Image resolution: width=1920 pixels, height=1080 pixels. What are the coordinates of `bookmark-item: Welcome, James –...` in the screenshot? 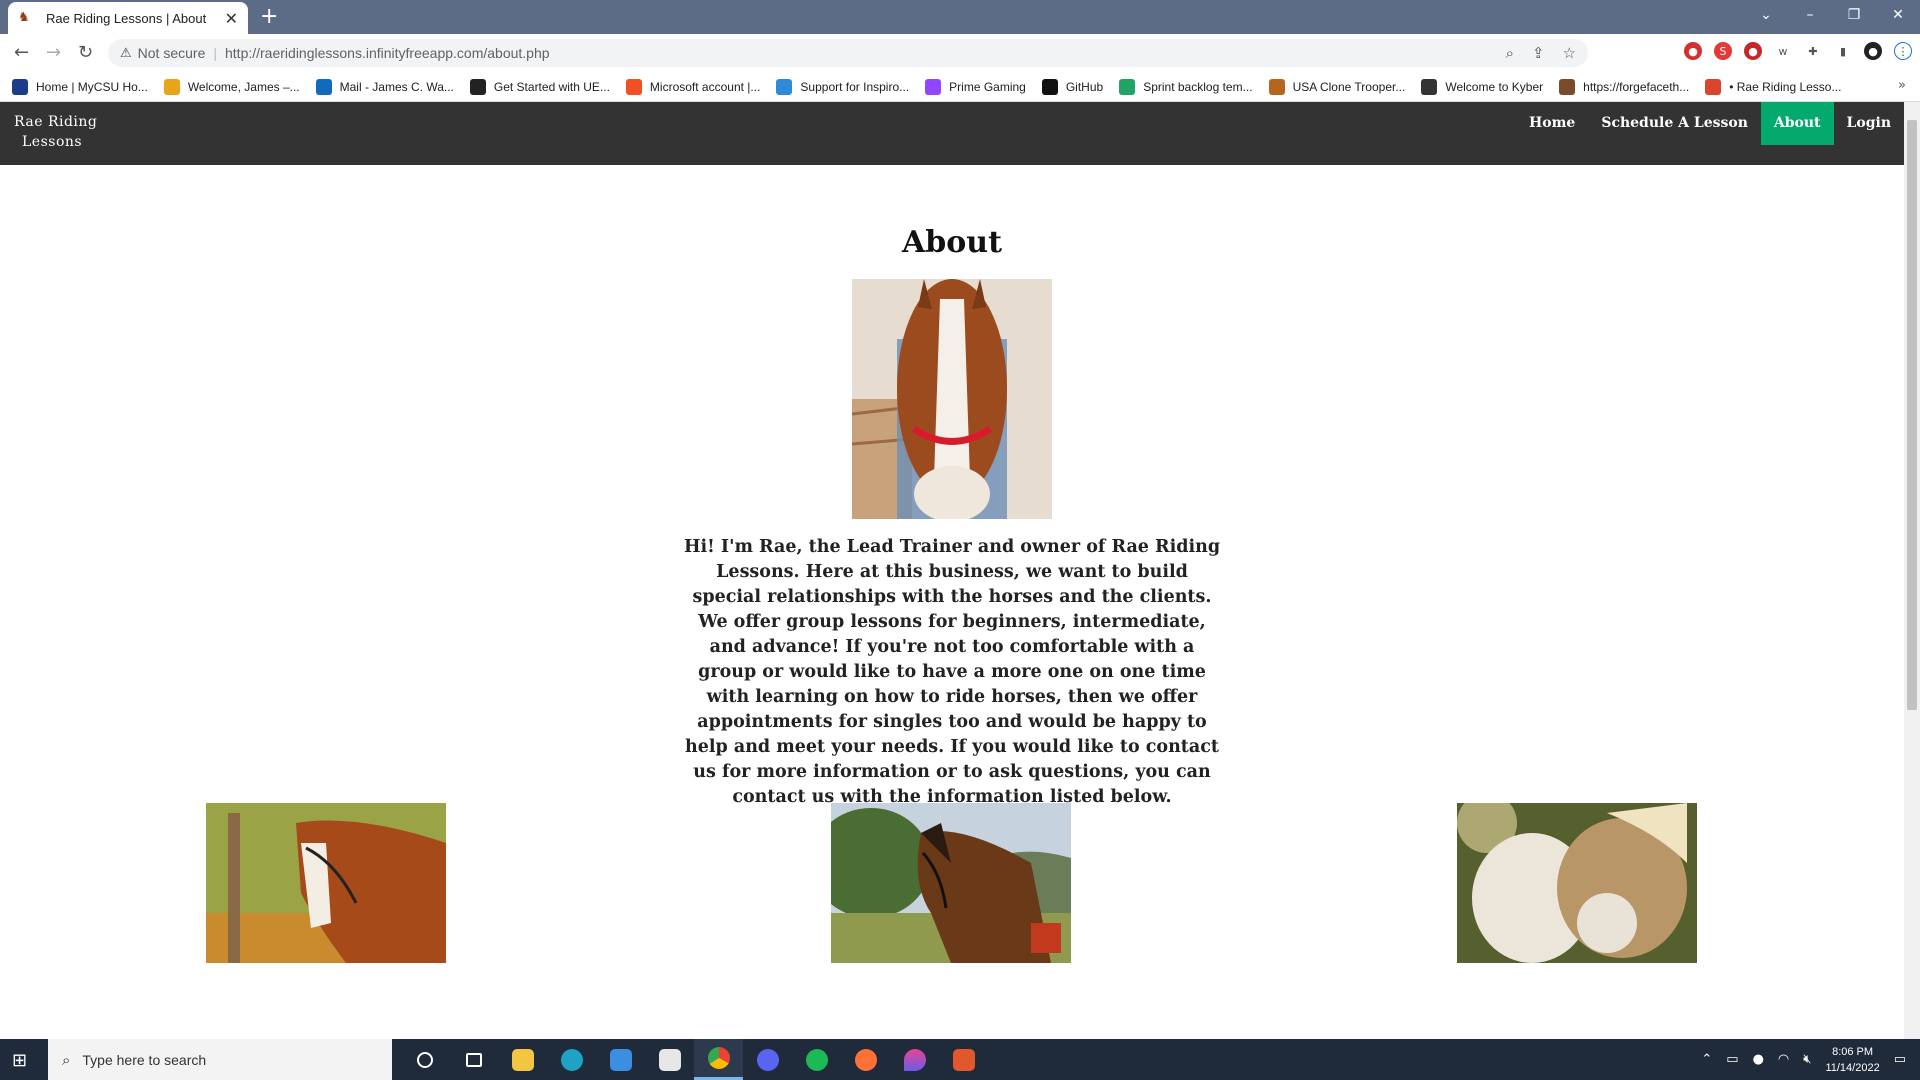 It's located at (231, 86).